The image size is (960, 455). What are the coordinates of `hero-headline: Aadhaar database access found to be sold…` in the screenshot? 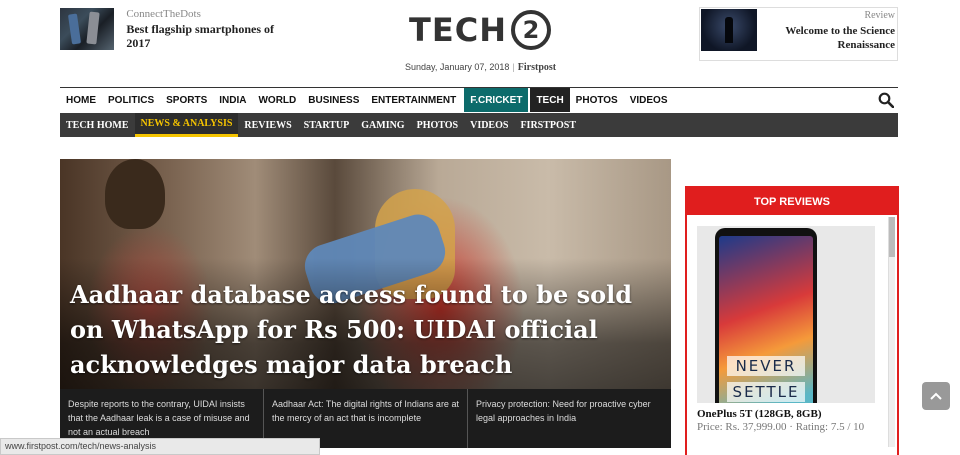 It's located at (355, 329).